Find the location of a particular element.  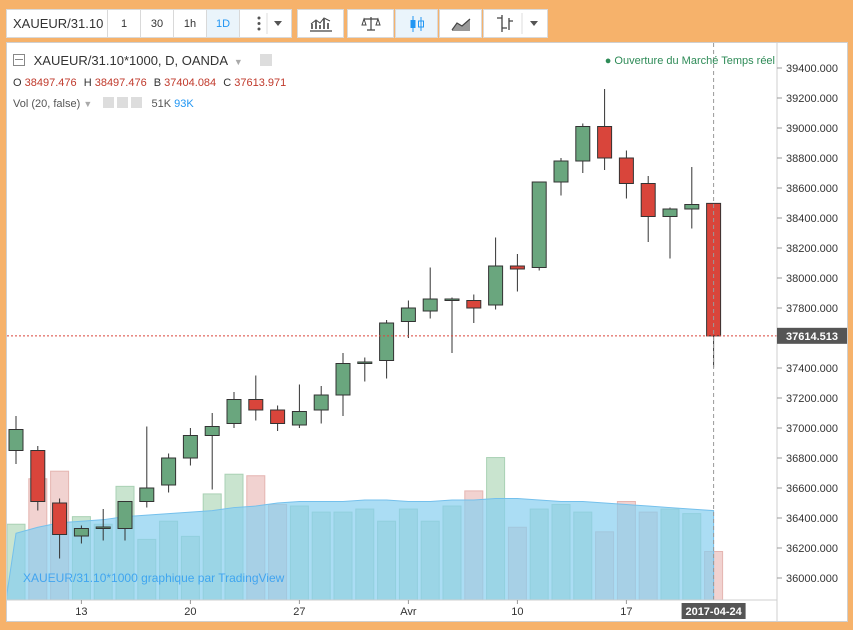

indicators-icon is located at coordinates (320, 24).